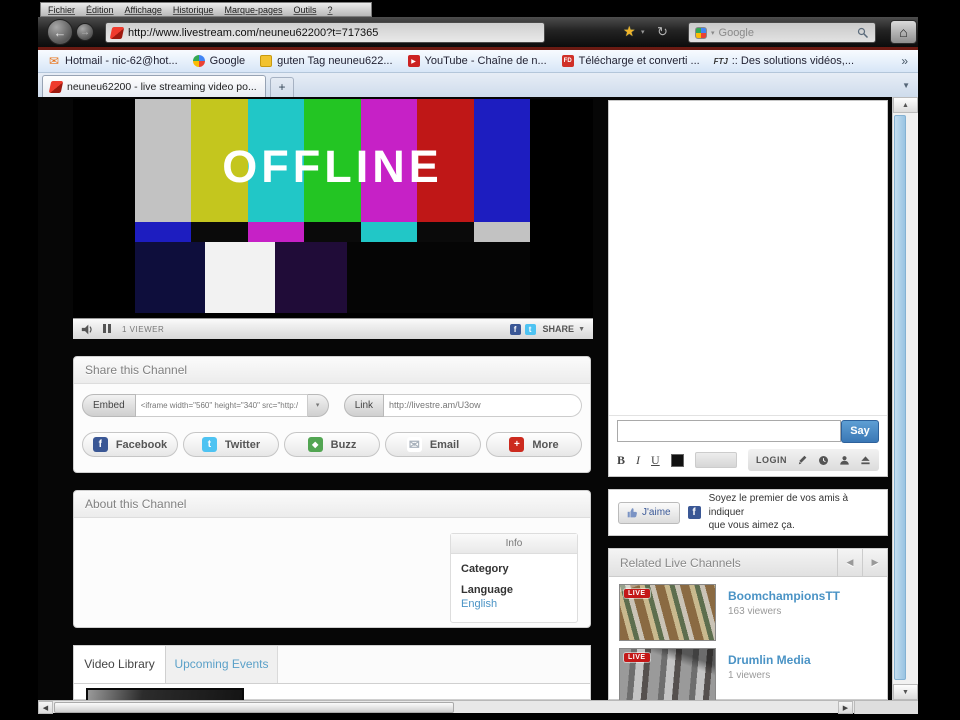  Describe the element at coordinates (253, 10) in the screenshot. I see `menu-marque-pages: Marque-pages` at that location.